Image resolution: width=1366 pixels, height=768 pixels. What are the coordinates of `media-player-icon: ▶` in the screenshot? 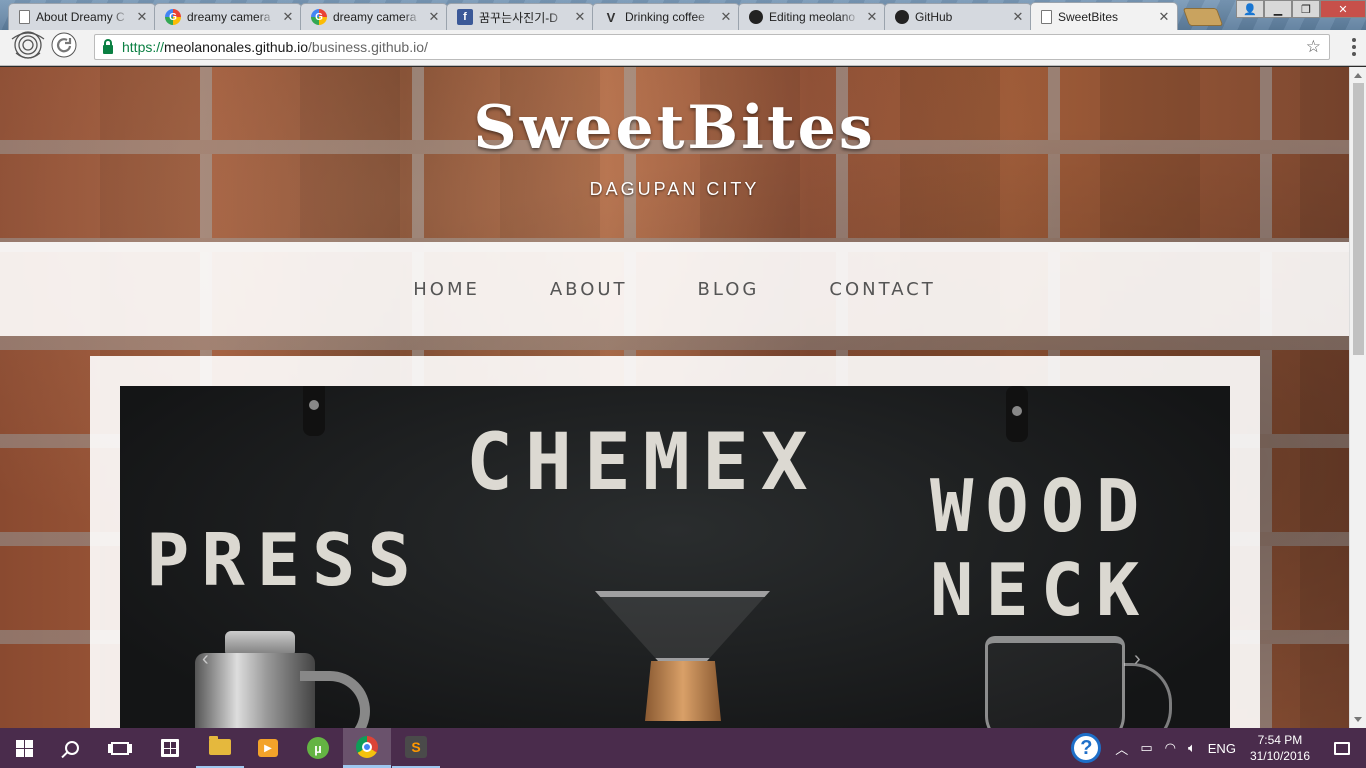 It's located at (268, 748).